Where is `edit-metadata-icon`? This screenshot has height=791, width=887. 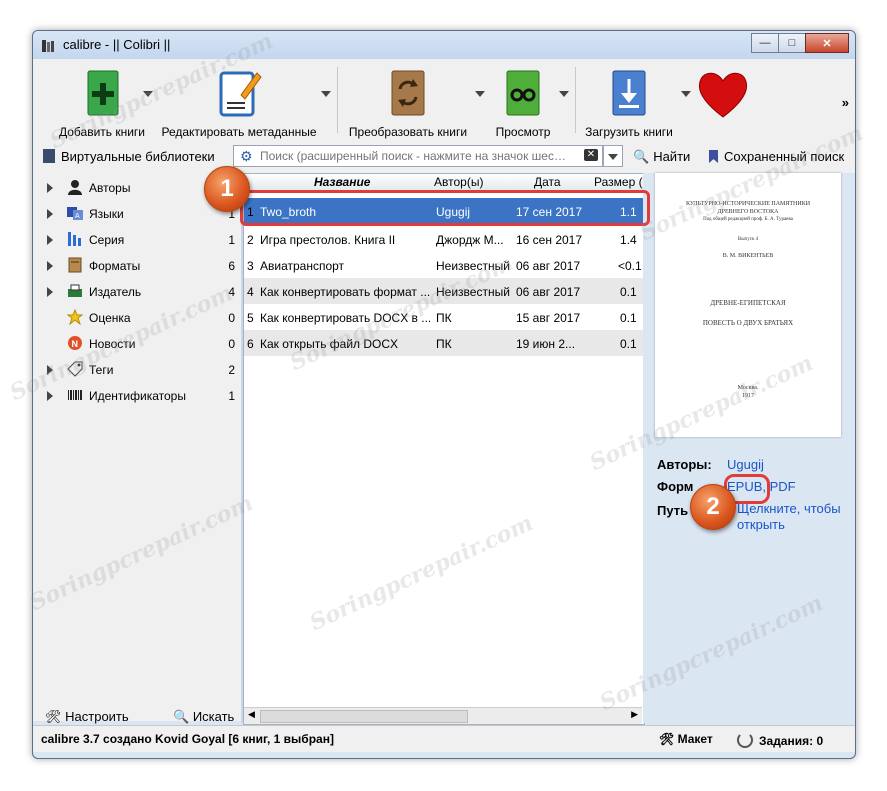
edit-metadata-icon is located at coordinates (240, 94).